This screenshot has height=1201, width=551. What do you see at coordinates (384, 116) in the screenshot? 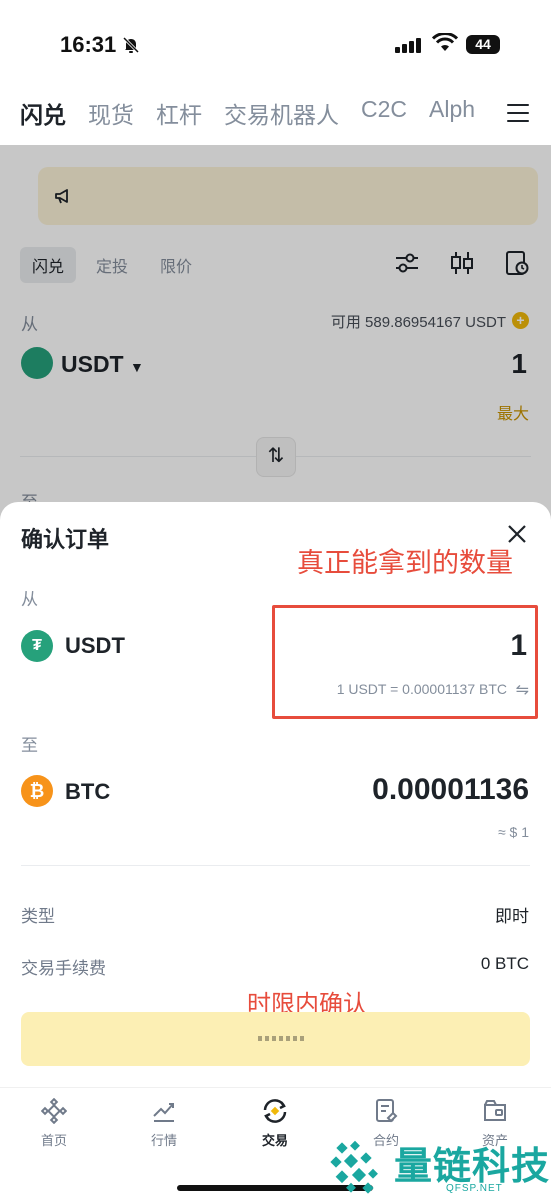
I see `top-tab-c2c: C2C` at bounding box center [384, 116].